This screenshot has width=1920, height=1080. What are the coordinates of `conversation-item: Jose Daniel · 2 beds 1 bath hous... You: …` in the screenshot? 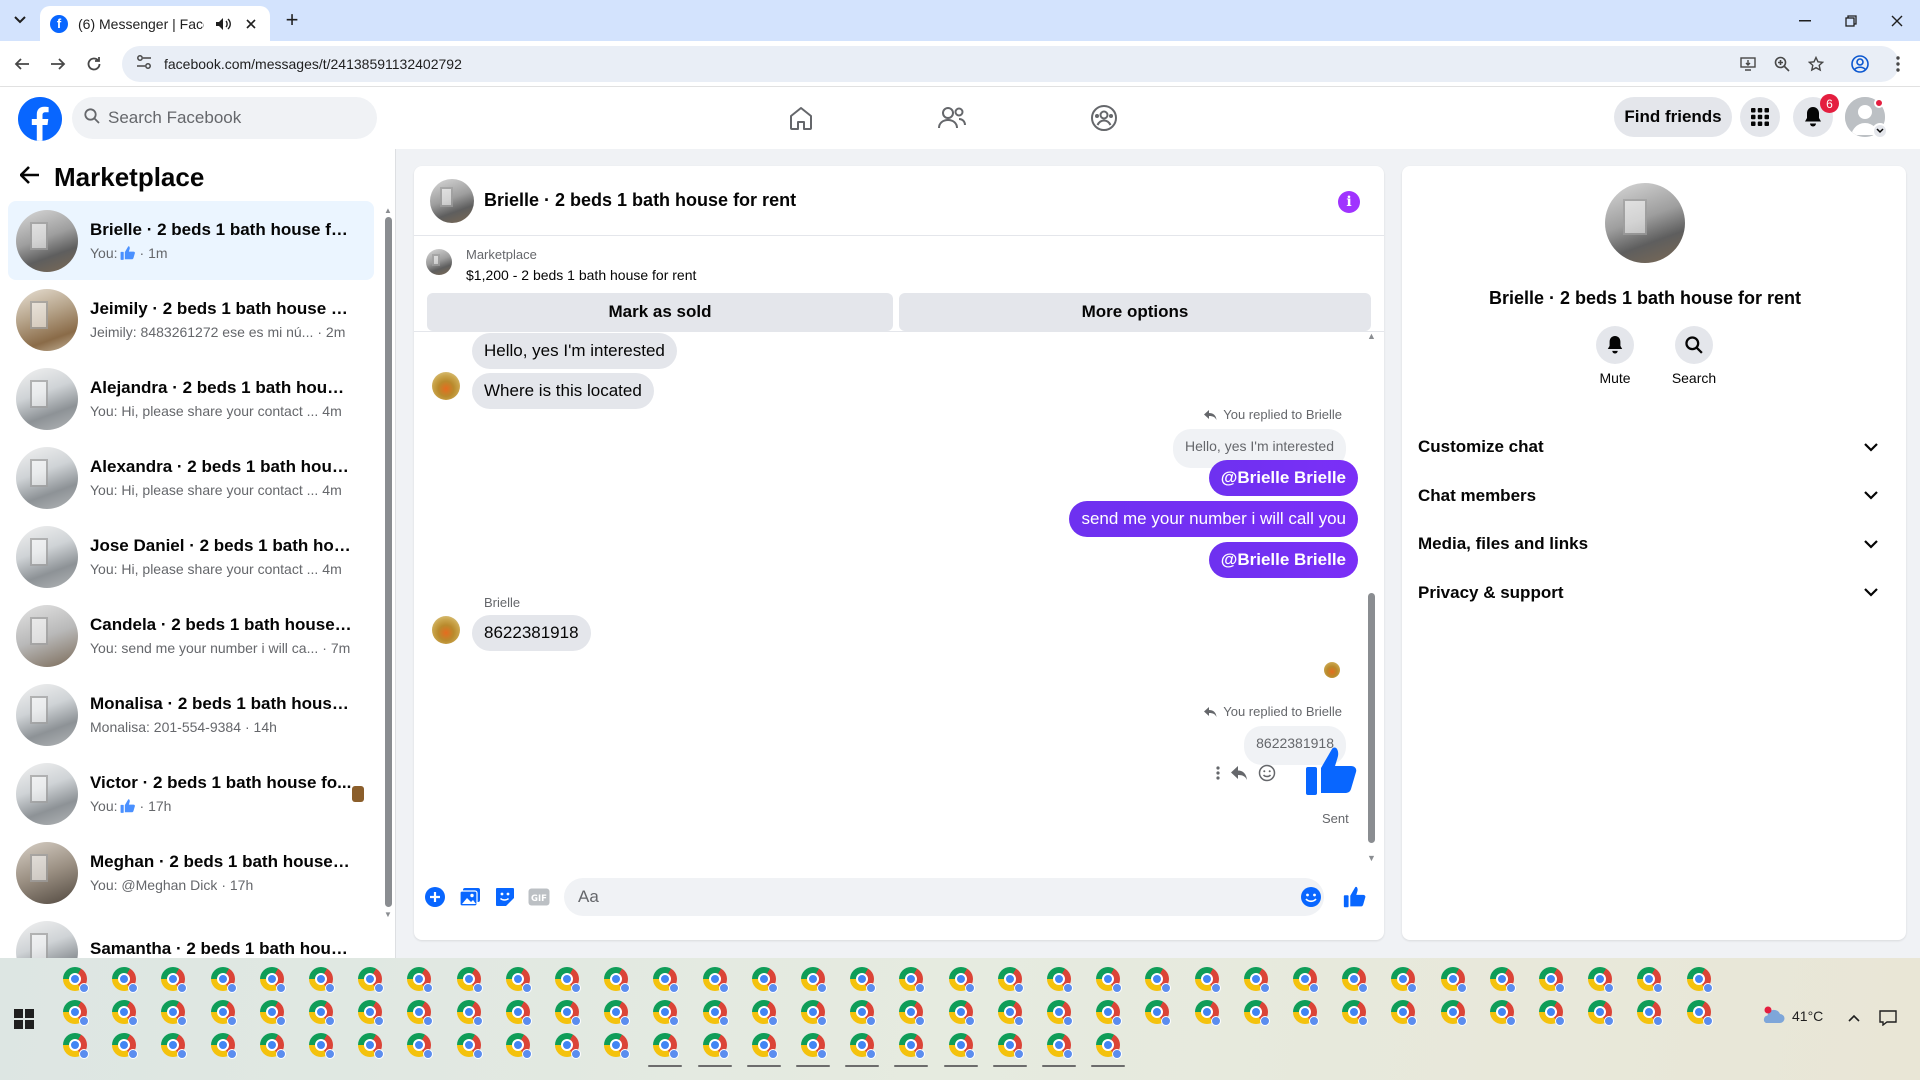 It's located at (191, 556).